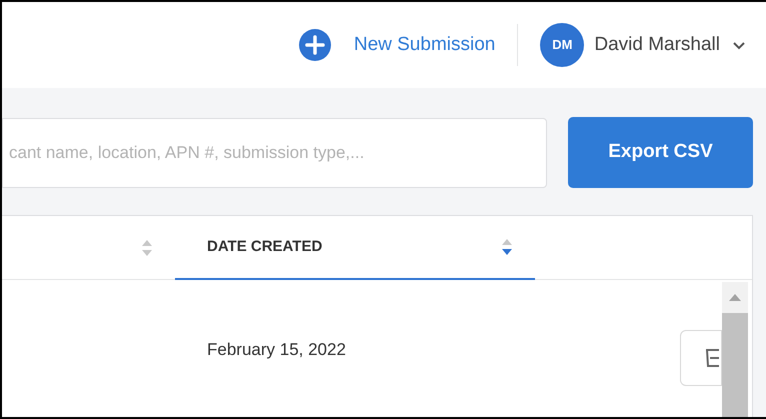  I want to click on user-menu: DM David Marshall, so click(643, 45).